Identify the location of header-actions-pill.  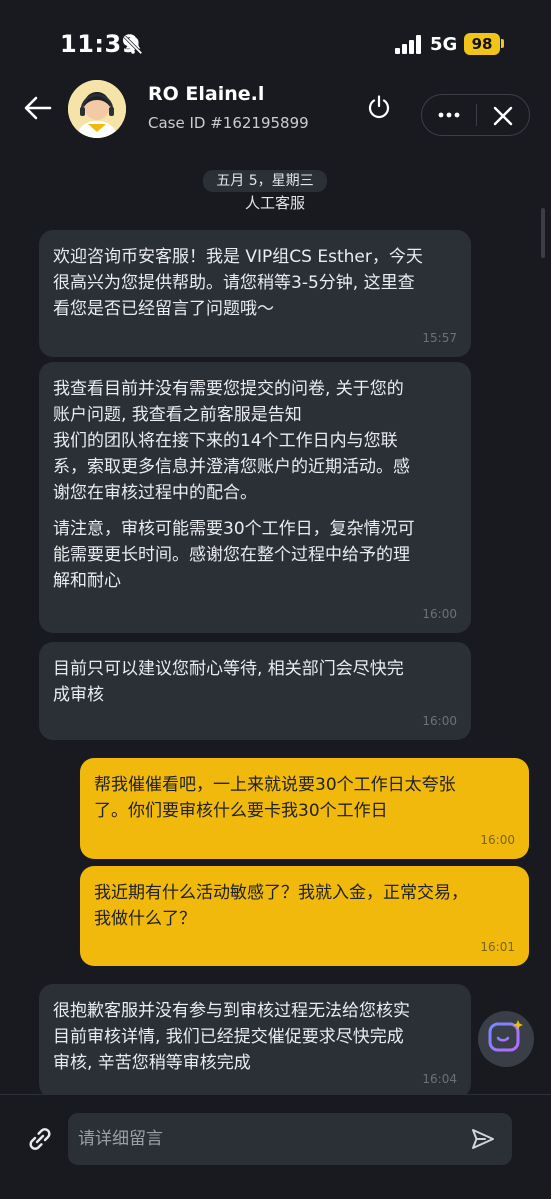
(475, 115).